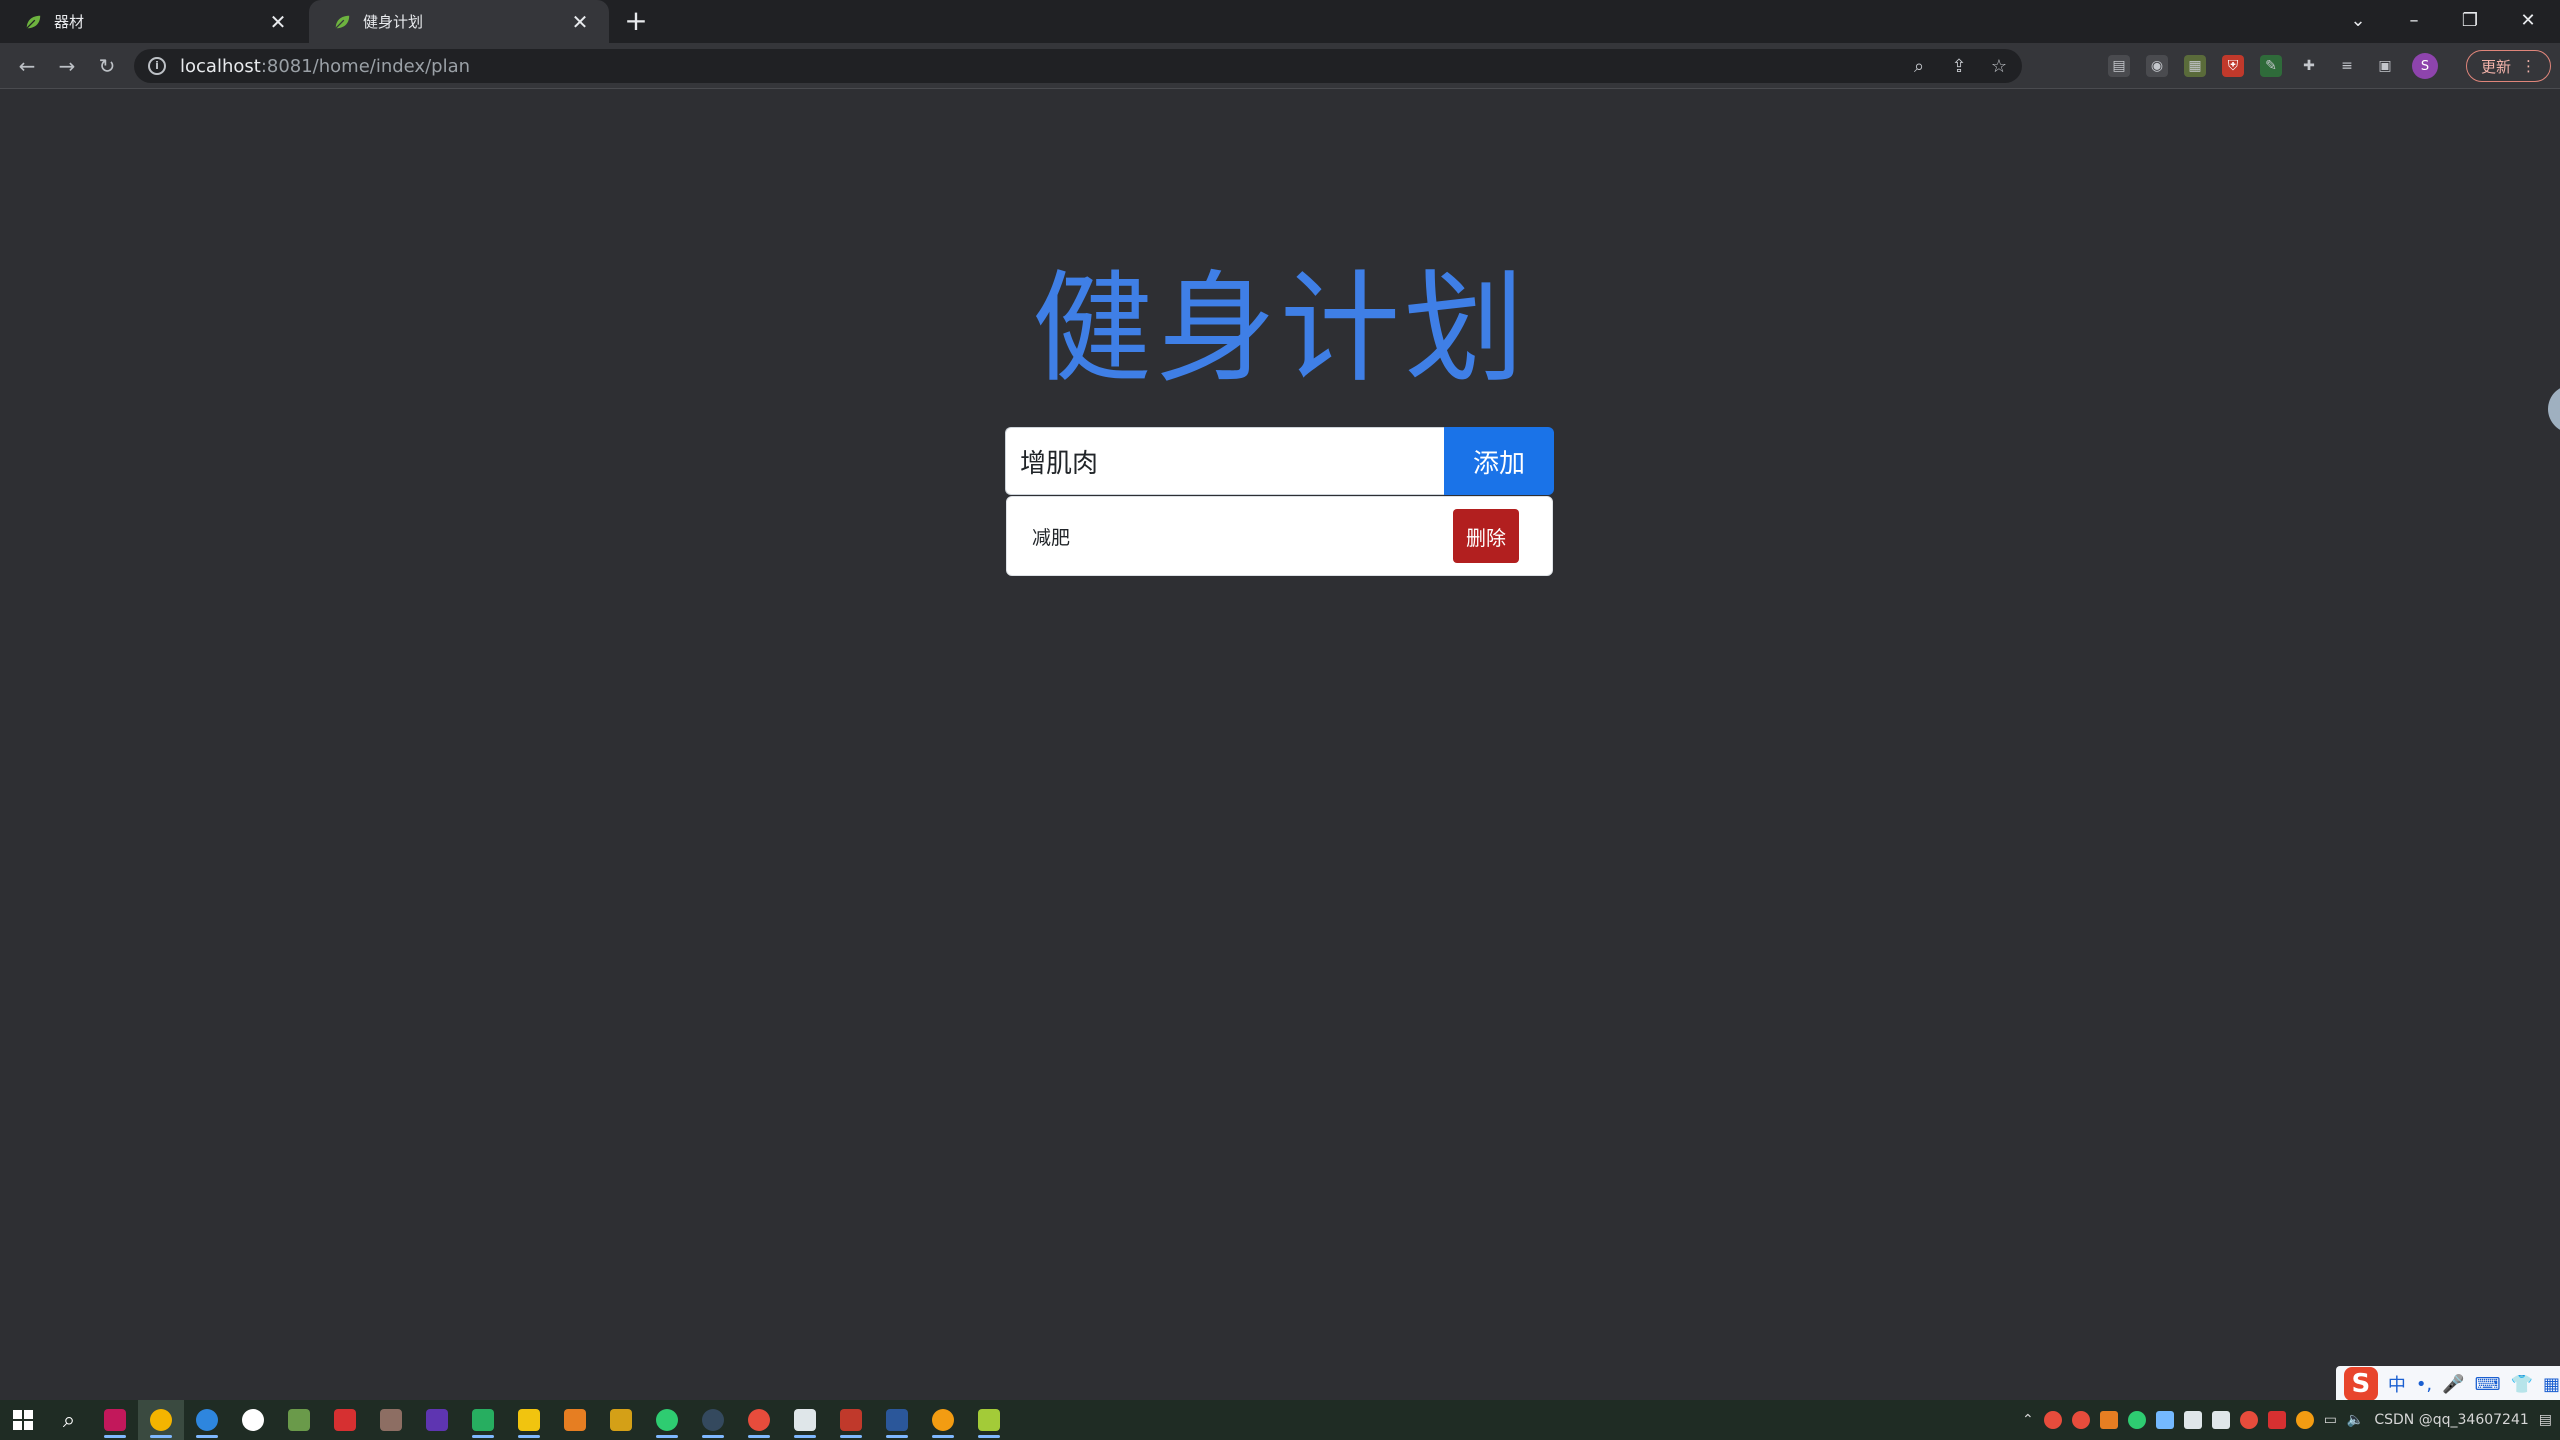 The height and width of the screenshot is (1440, 2560). Describe the element at coordinates (2529, 66) in the screenshot. I see `more-menu-icon: ⋮` at that location.